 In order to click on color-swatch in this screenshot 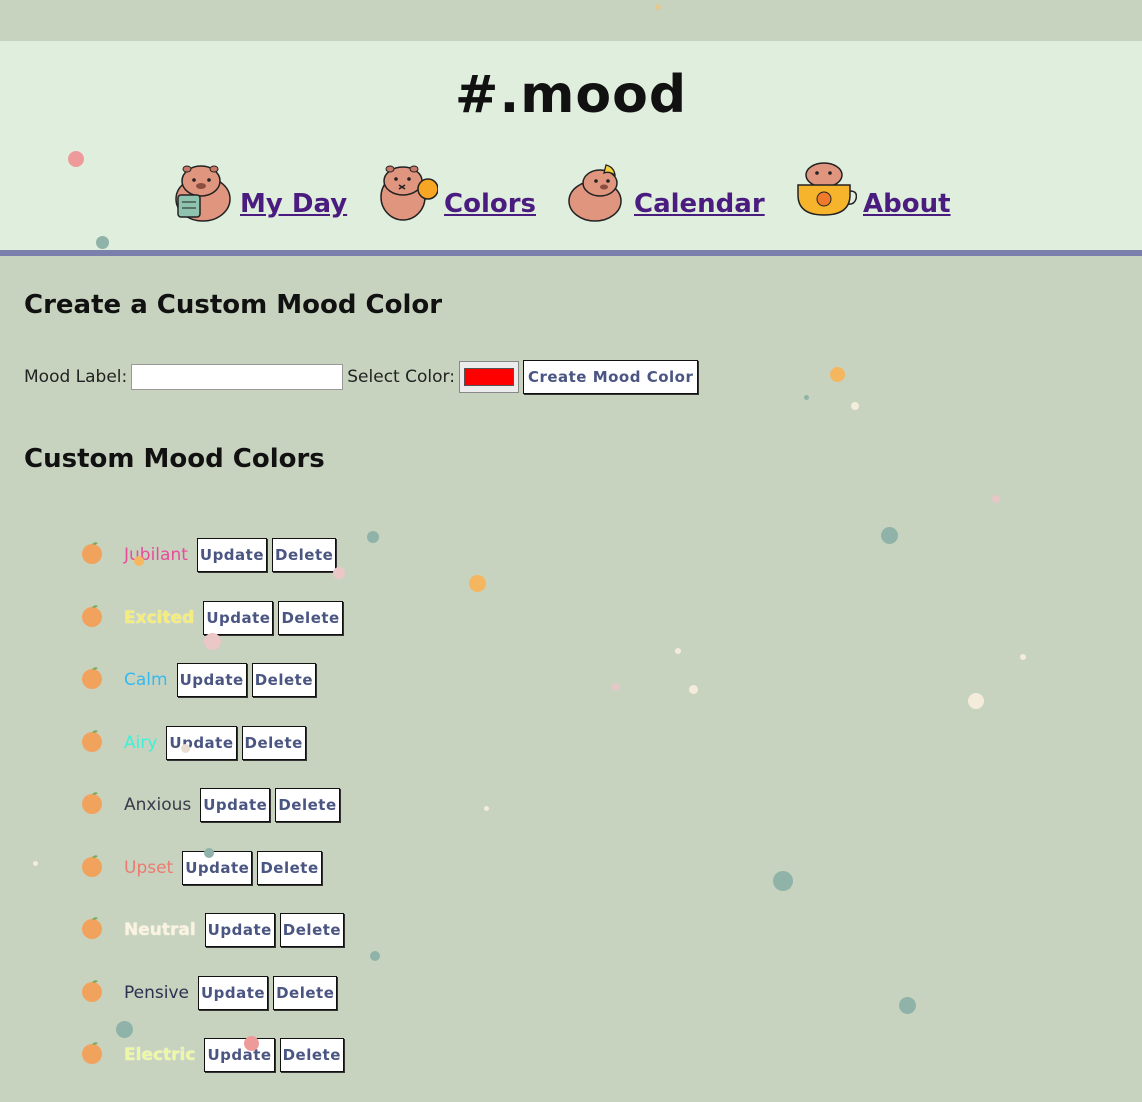, I will do `click(488, 377)`.